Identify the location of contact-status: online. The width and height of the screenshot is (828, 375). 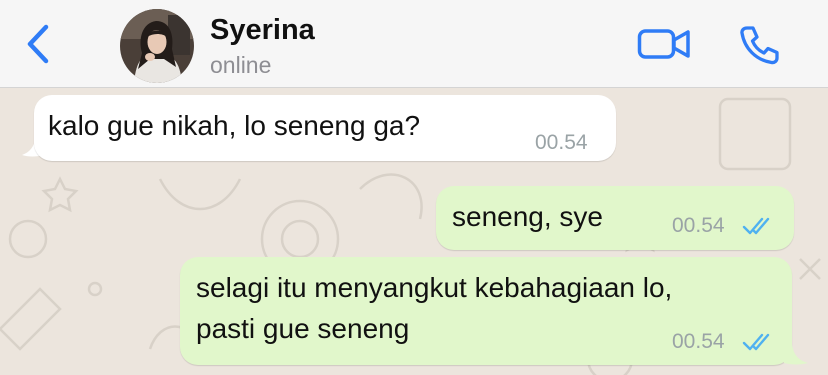
(241, 65).